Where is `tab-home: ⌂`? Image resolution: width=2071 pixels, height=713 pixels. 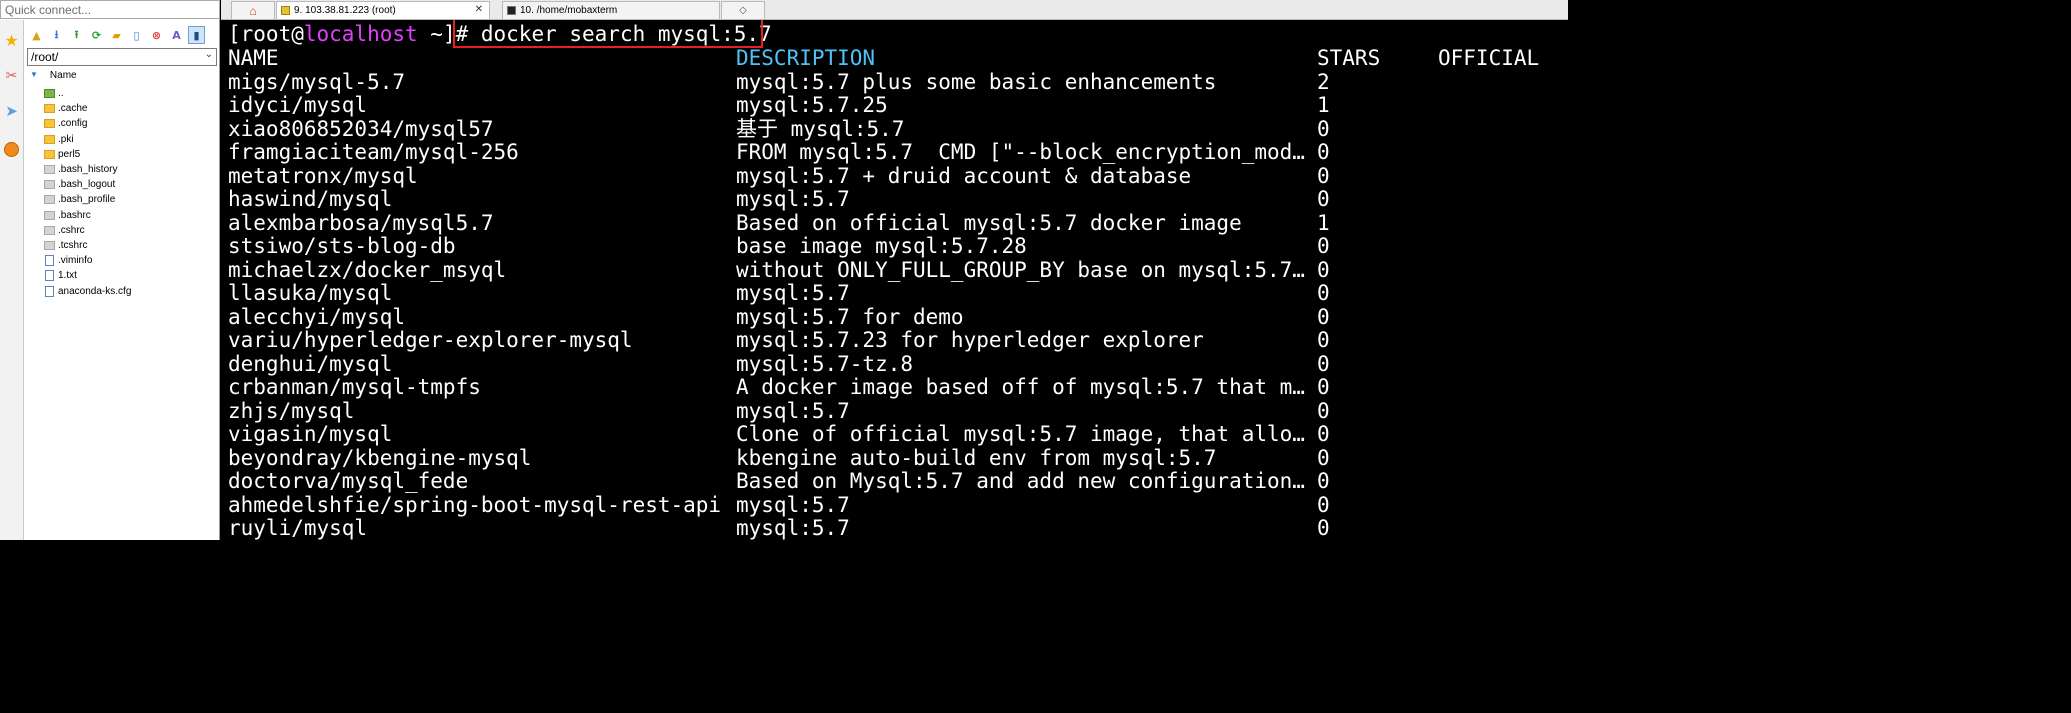
tab-home: ⌂ is located at coordinates (253, 10).